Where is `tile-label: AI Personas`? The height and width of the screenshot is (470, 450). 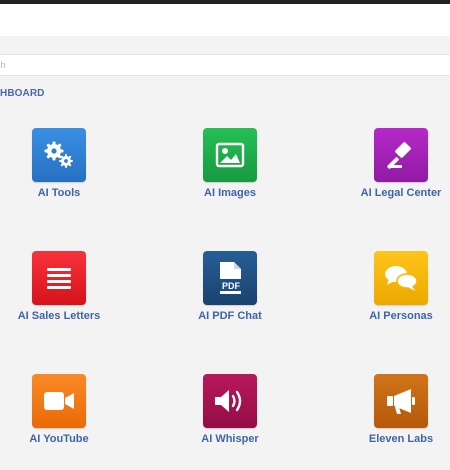
tile-label: AI Personas is located at coordinates (401, 316).